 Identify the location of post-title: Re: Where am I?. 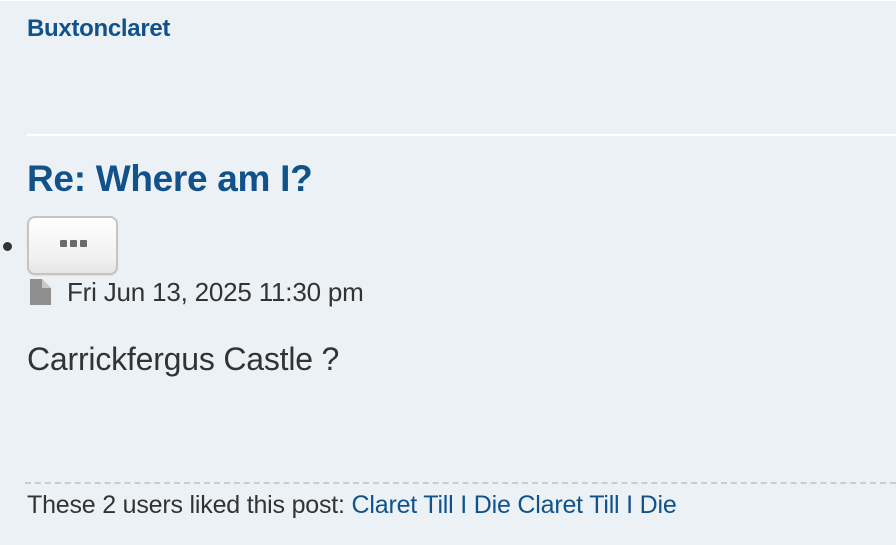
(170, 179).